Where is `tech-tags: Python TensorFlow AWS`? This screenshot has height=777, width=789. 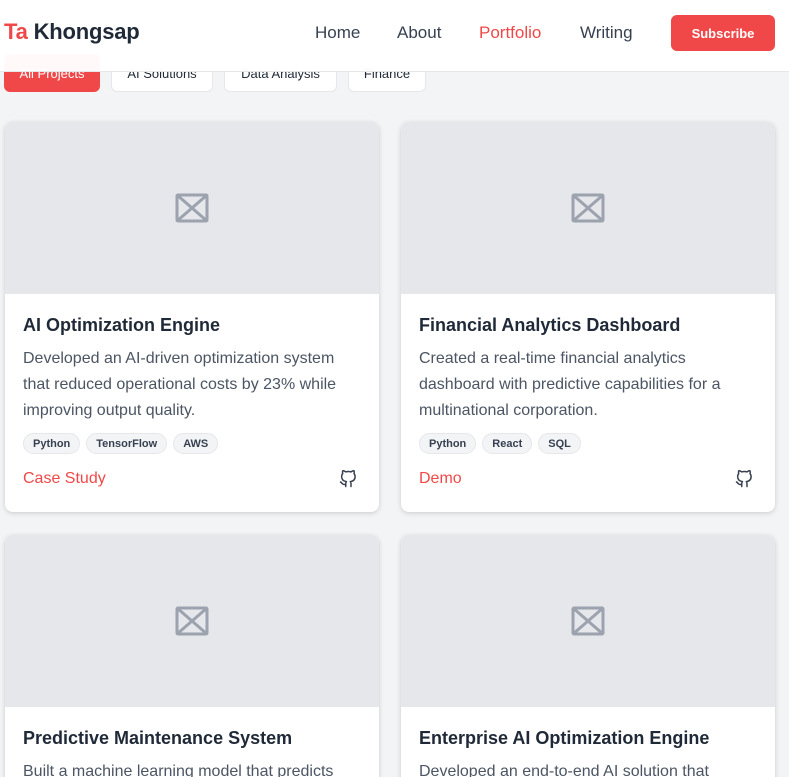
tech-tags: Python TensorFlow AWS is located at coordinates (192, 443).